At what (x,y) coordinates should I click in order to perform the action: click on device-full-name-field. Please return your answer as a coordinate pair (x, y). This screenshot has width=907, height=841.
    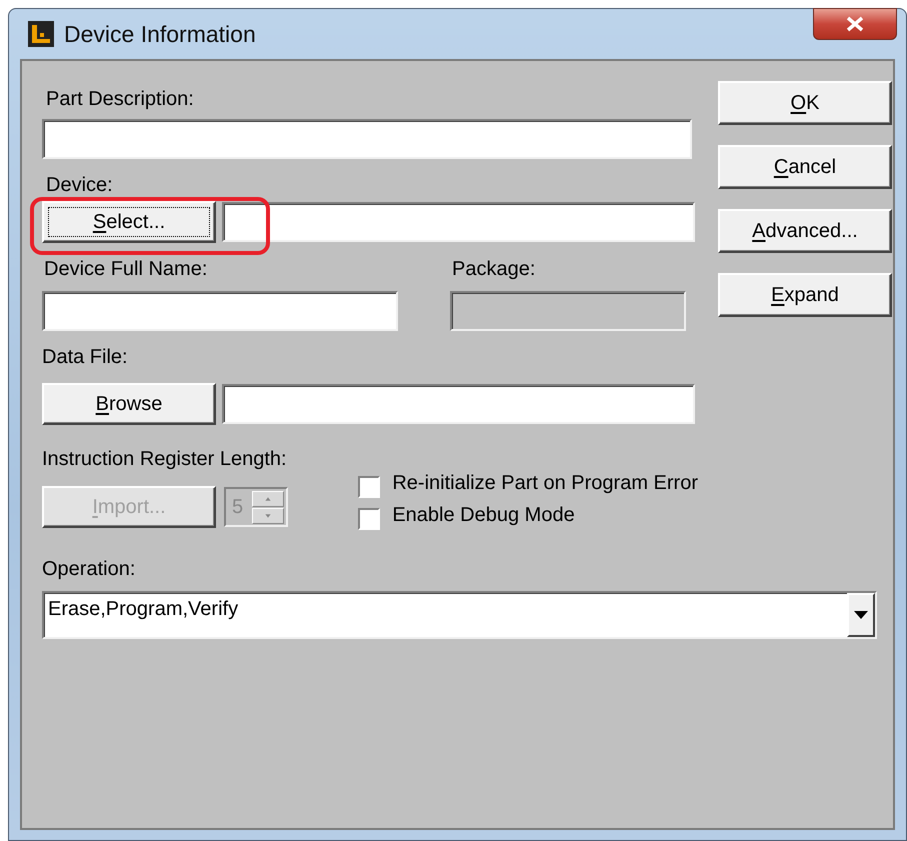
    Looking at the image, I should click on (220, 311).